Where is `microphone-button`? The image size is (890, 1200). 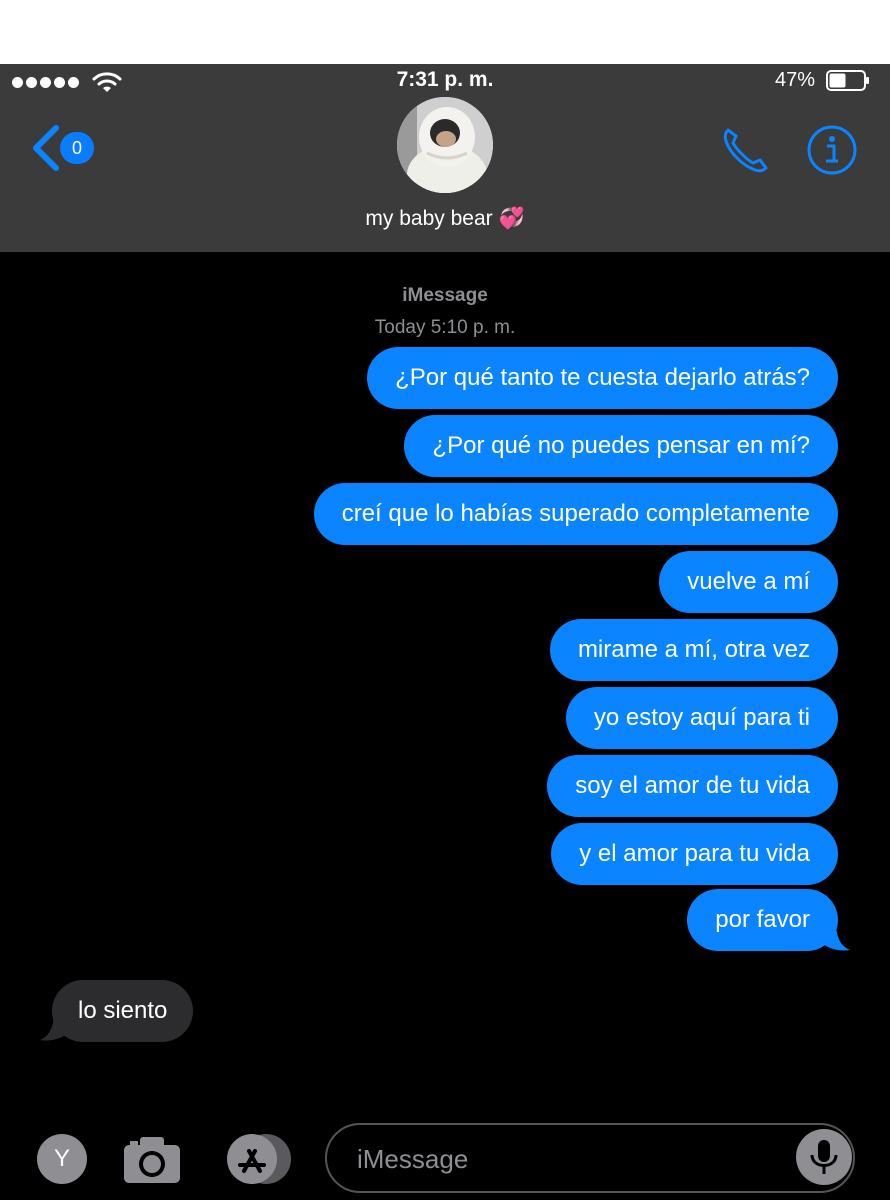 microphone-button is located at coordinates (824, 1157).